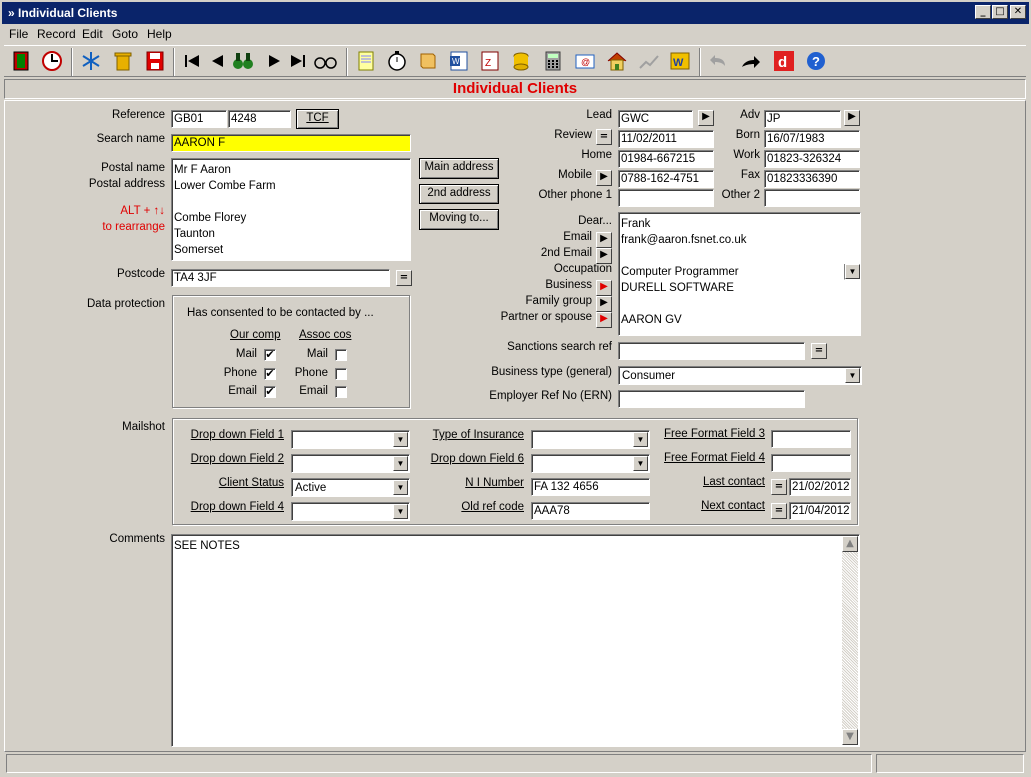 Image resolution: width=1031 pixels, height=777 pixels. Describe the element at coordinates (733, 506) in the screenshot. I see `next-contact-label: Next contact` at that location.